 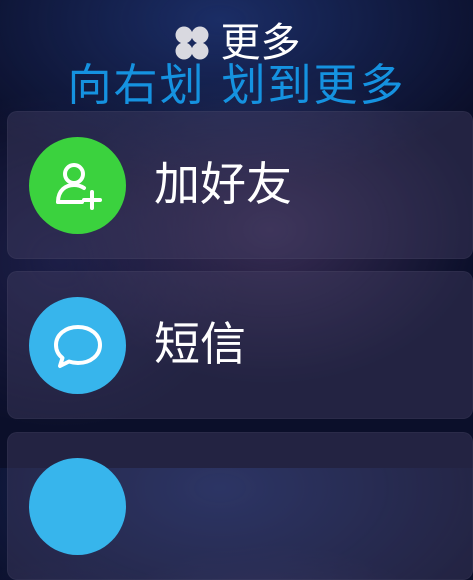 I want to click on message-bubble-icon, so click(x=77, y=345).